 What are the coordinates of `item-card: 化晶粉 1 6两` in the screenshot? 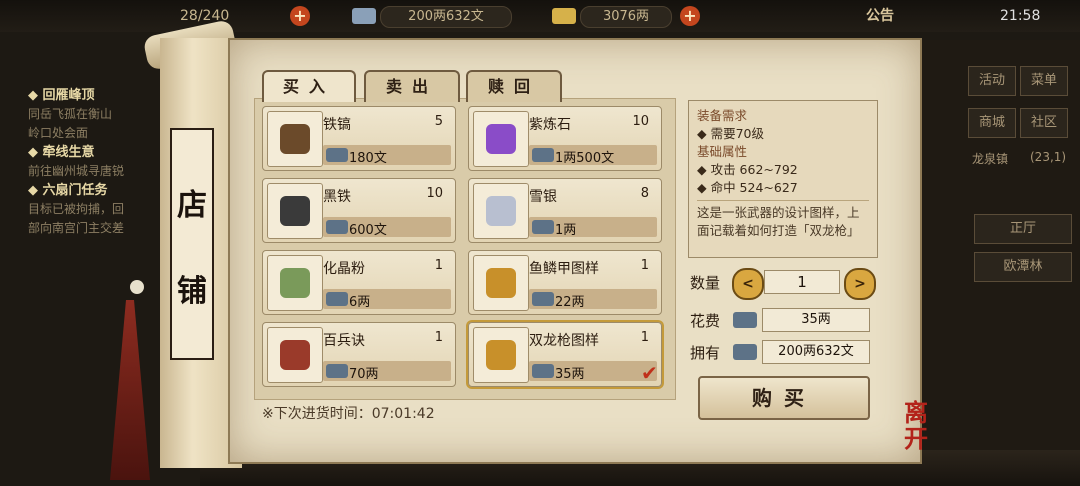 It's located at (359, 282).